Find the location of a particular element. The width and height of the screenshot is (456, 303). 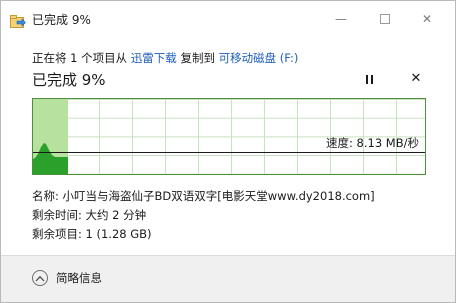

chevron-up-icon is located at coordinates (40, 278).